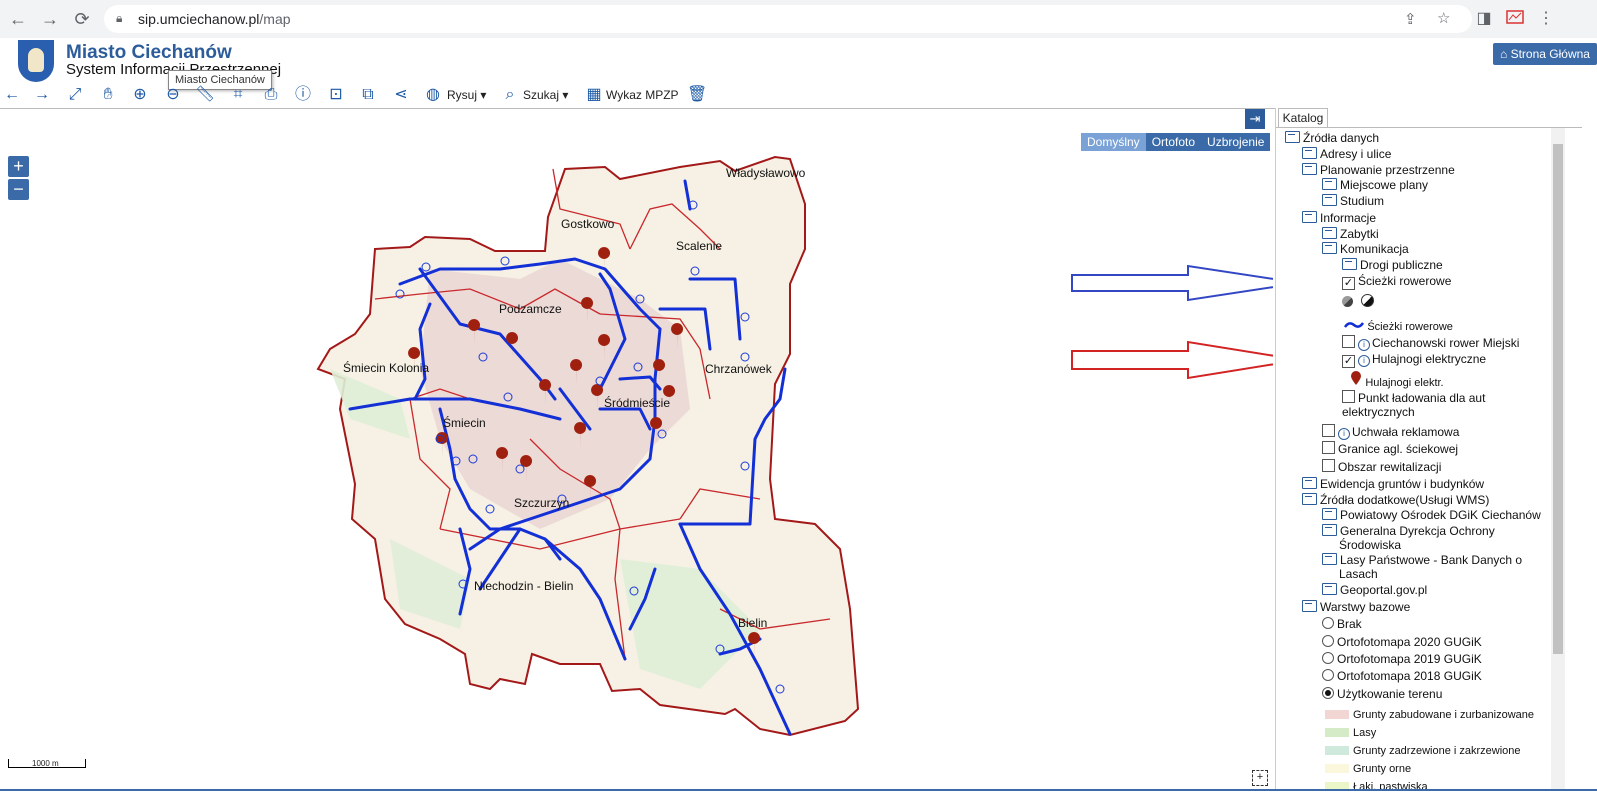  Describe the element at coordinates (18, 19) in the screenshot. I see `back-icon: ←` at that location.